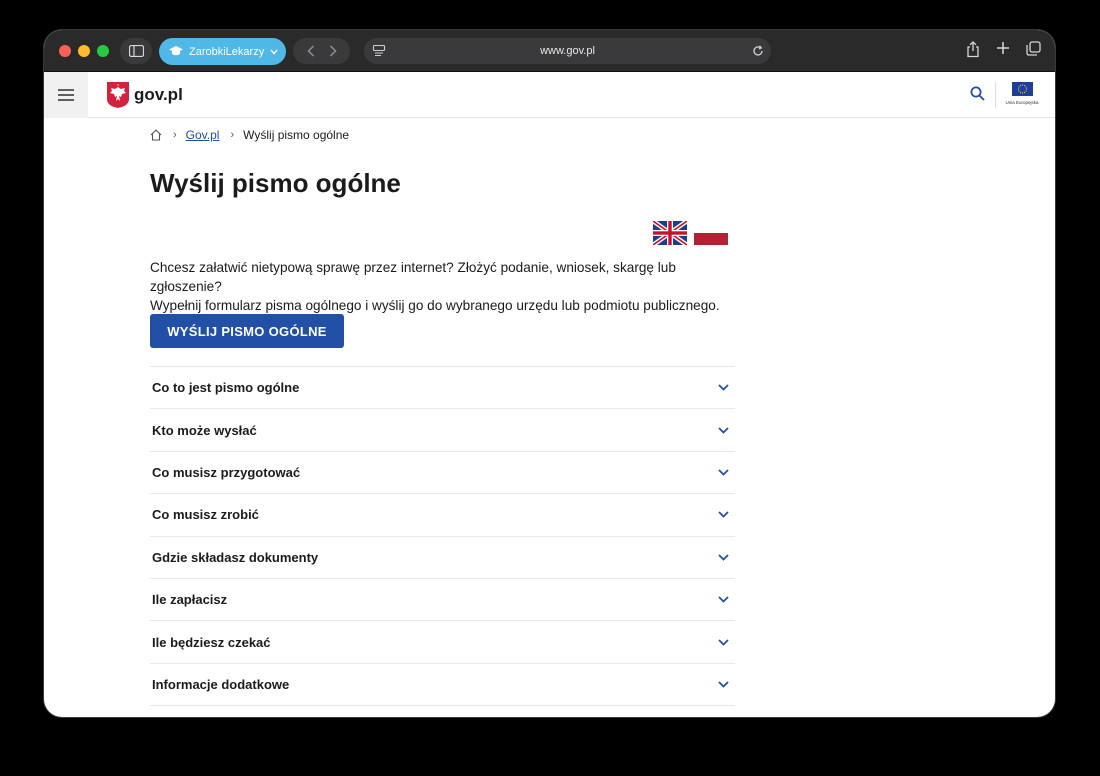 This screenshot has width=1100, height=776. I want to click on breadcrumb-current: Wyślij pismo ogólne, so click(296, 135).